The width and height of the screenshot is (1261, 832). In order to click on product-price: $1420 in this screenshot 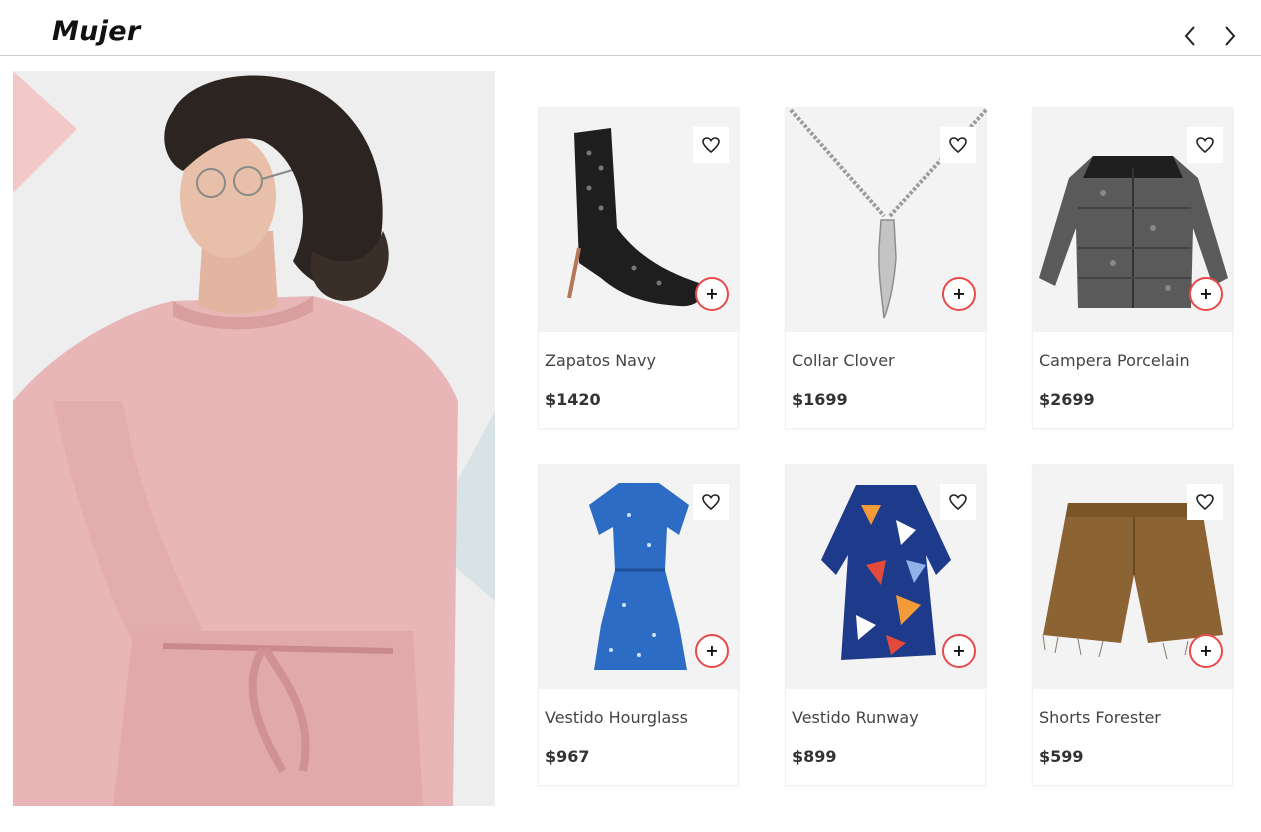, I will do `click(573, 399)`.